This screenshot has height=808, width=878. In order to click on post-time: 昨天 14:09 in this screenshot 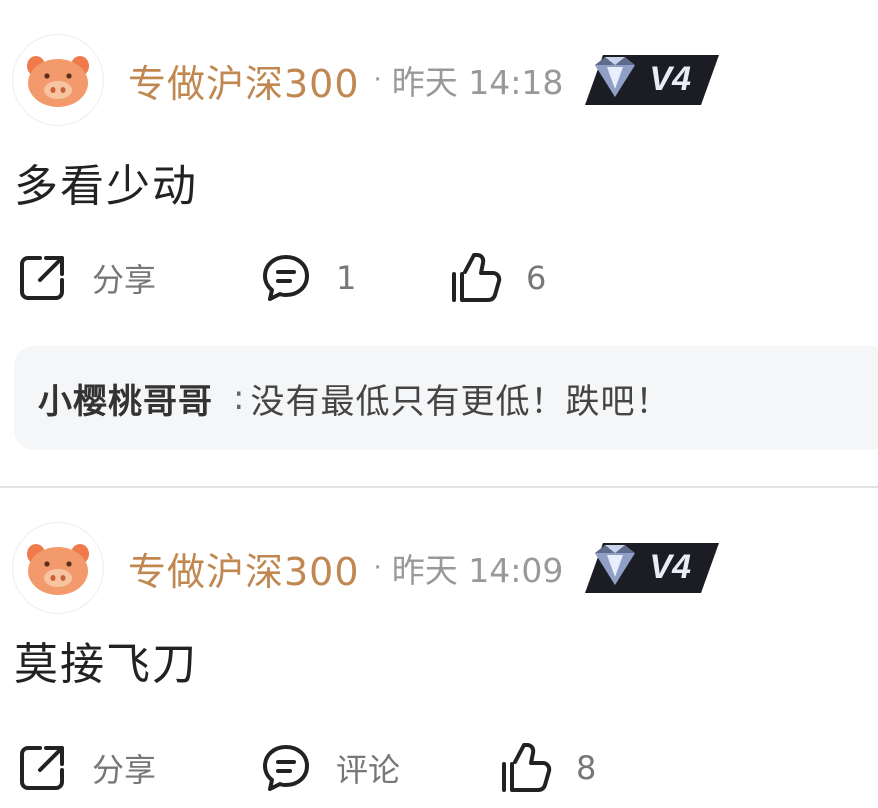, I will do `click(477, 570)`.